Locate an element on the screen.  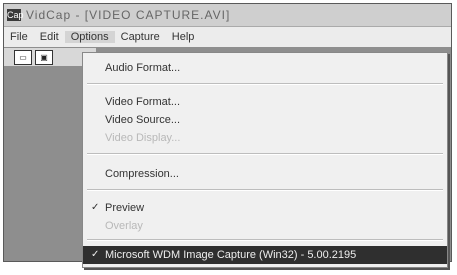
menu-options: Options is located at coordinates (89, 37).